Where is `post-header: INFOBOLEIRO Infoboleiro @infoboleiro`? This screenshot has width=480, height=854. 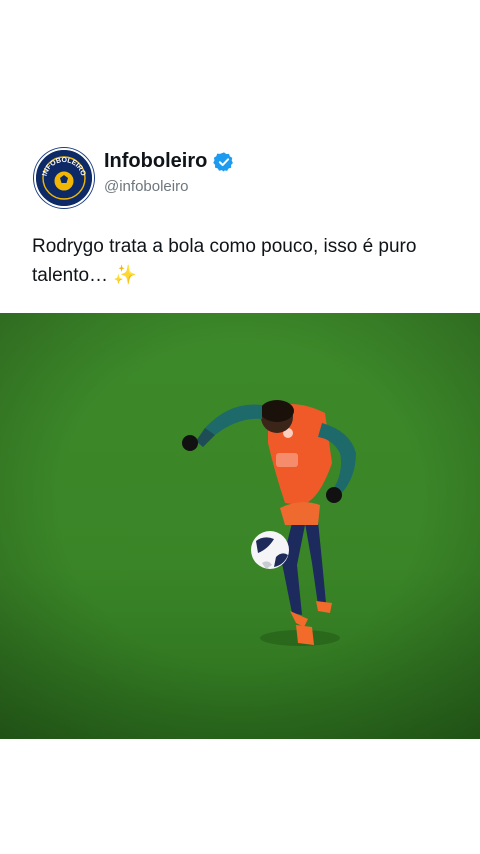
post-header: INFOBOLEIRO Infoboleiro @infoboleiro is located at coordinates (244, 178).